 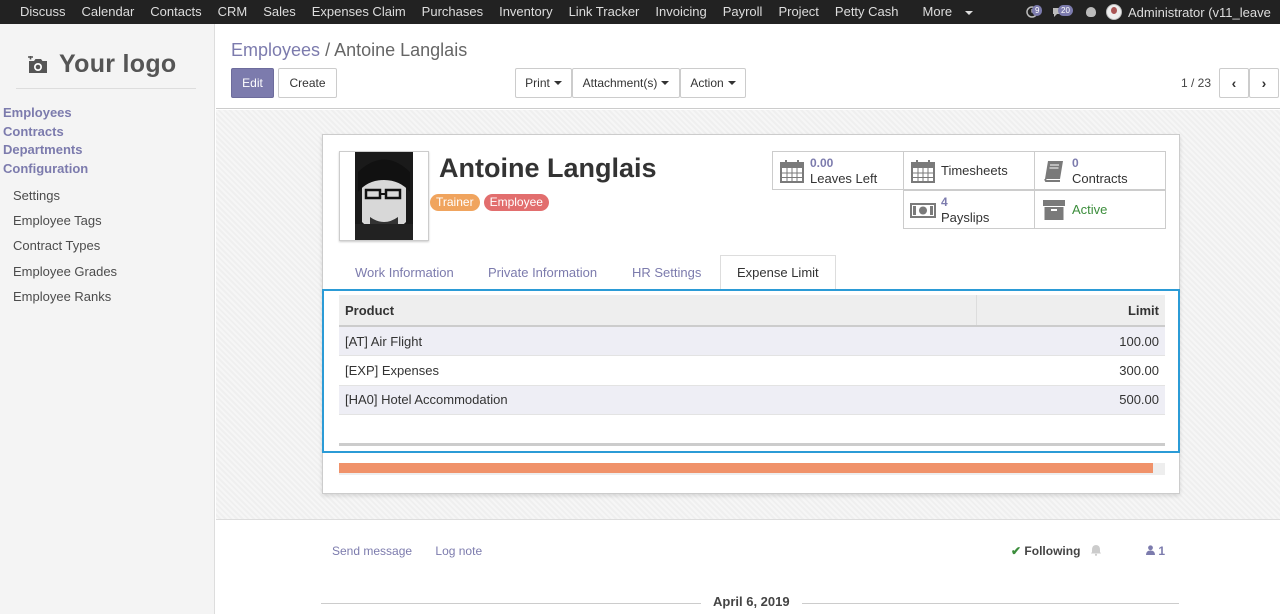 I want to click on leaves-left-value: 0.00, so click(x=822, y=162).